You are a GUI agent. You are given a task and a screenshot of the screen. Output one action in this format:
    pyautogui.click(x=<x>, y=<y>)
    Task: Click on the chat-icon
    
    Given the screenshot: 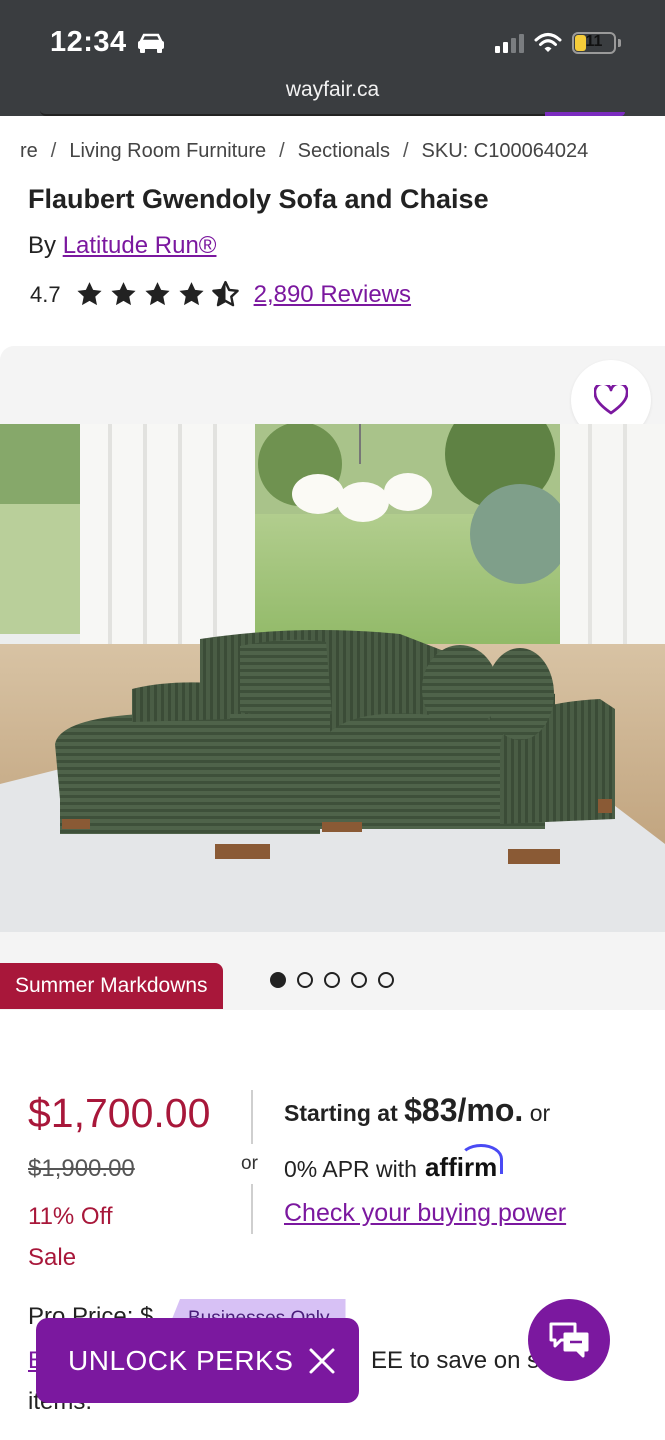 What is the action you would take?
    pyautogui.click(x=569, y=1340)
    